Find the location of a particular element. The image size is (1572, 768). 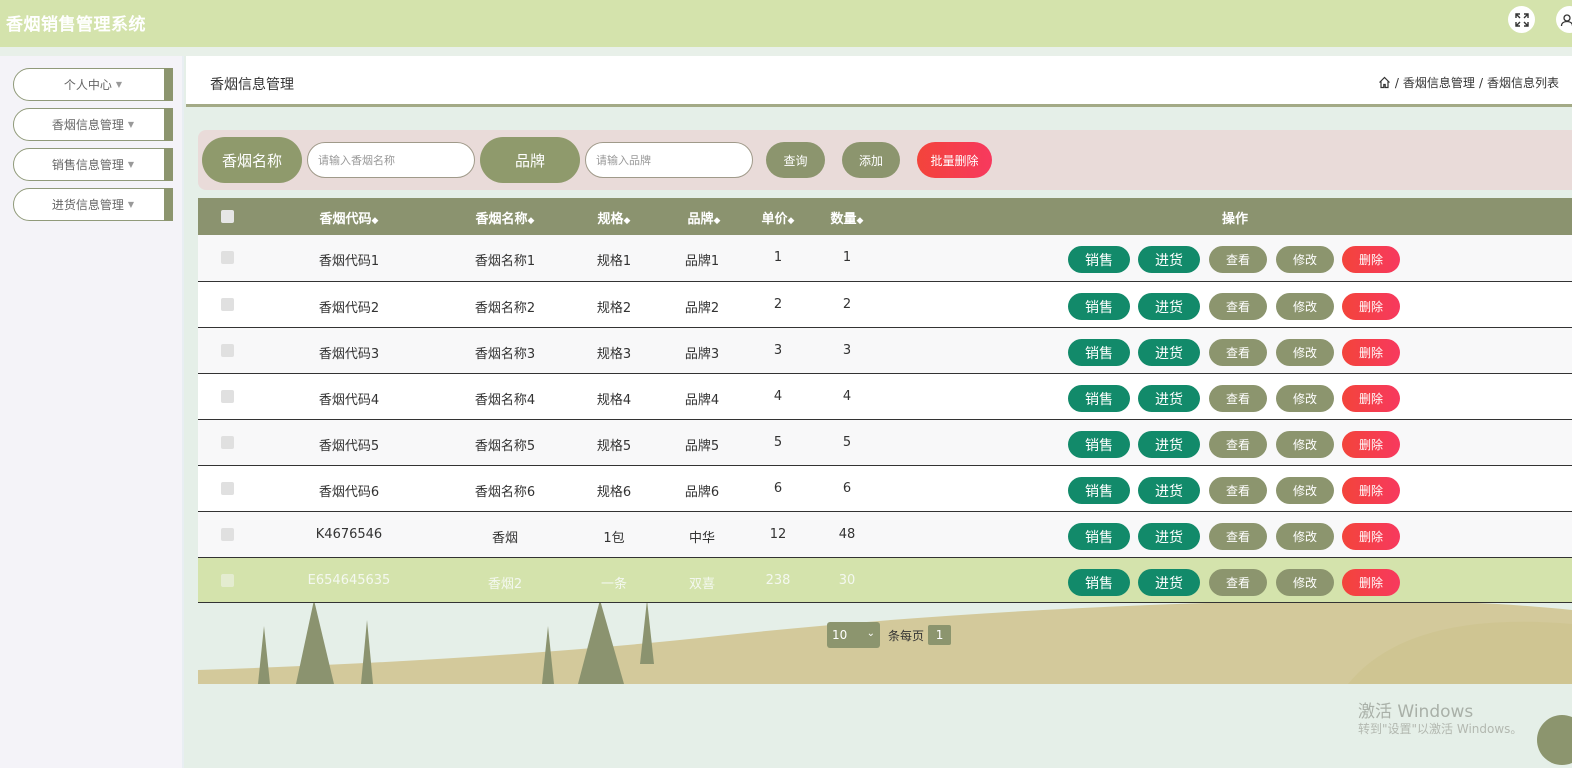

floating-button is located at coordinates (1554, 740).